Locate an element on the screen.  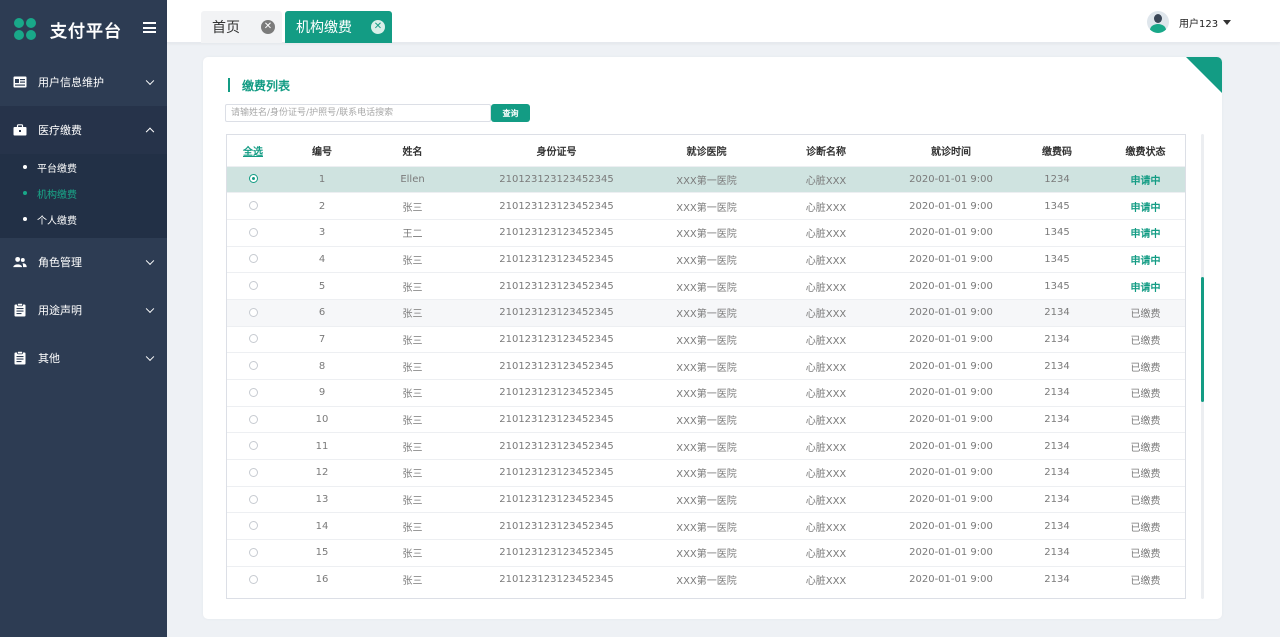
corner-decoration is located at coordinates (1204, 75).